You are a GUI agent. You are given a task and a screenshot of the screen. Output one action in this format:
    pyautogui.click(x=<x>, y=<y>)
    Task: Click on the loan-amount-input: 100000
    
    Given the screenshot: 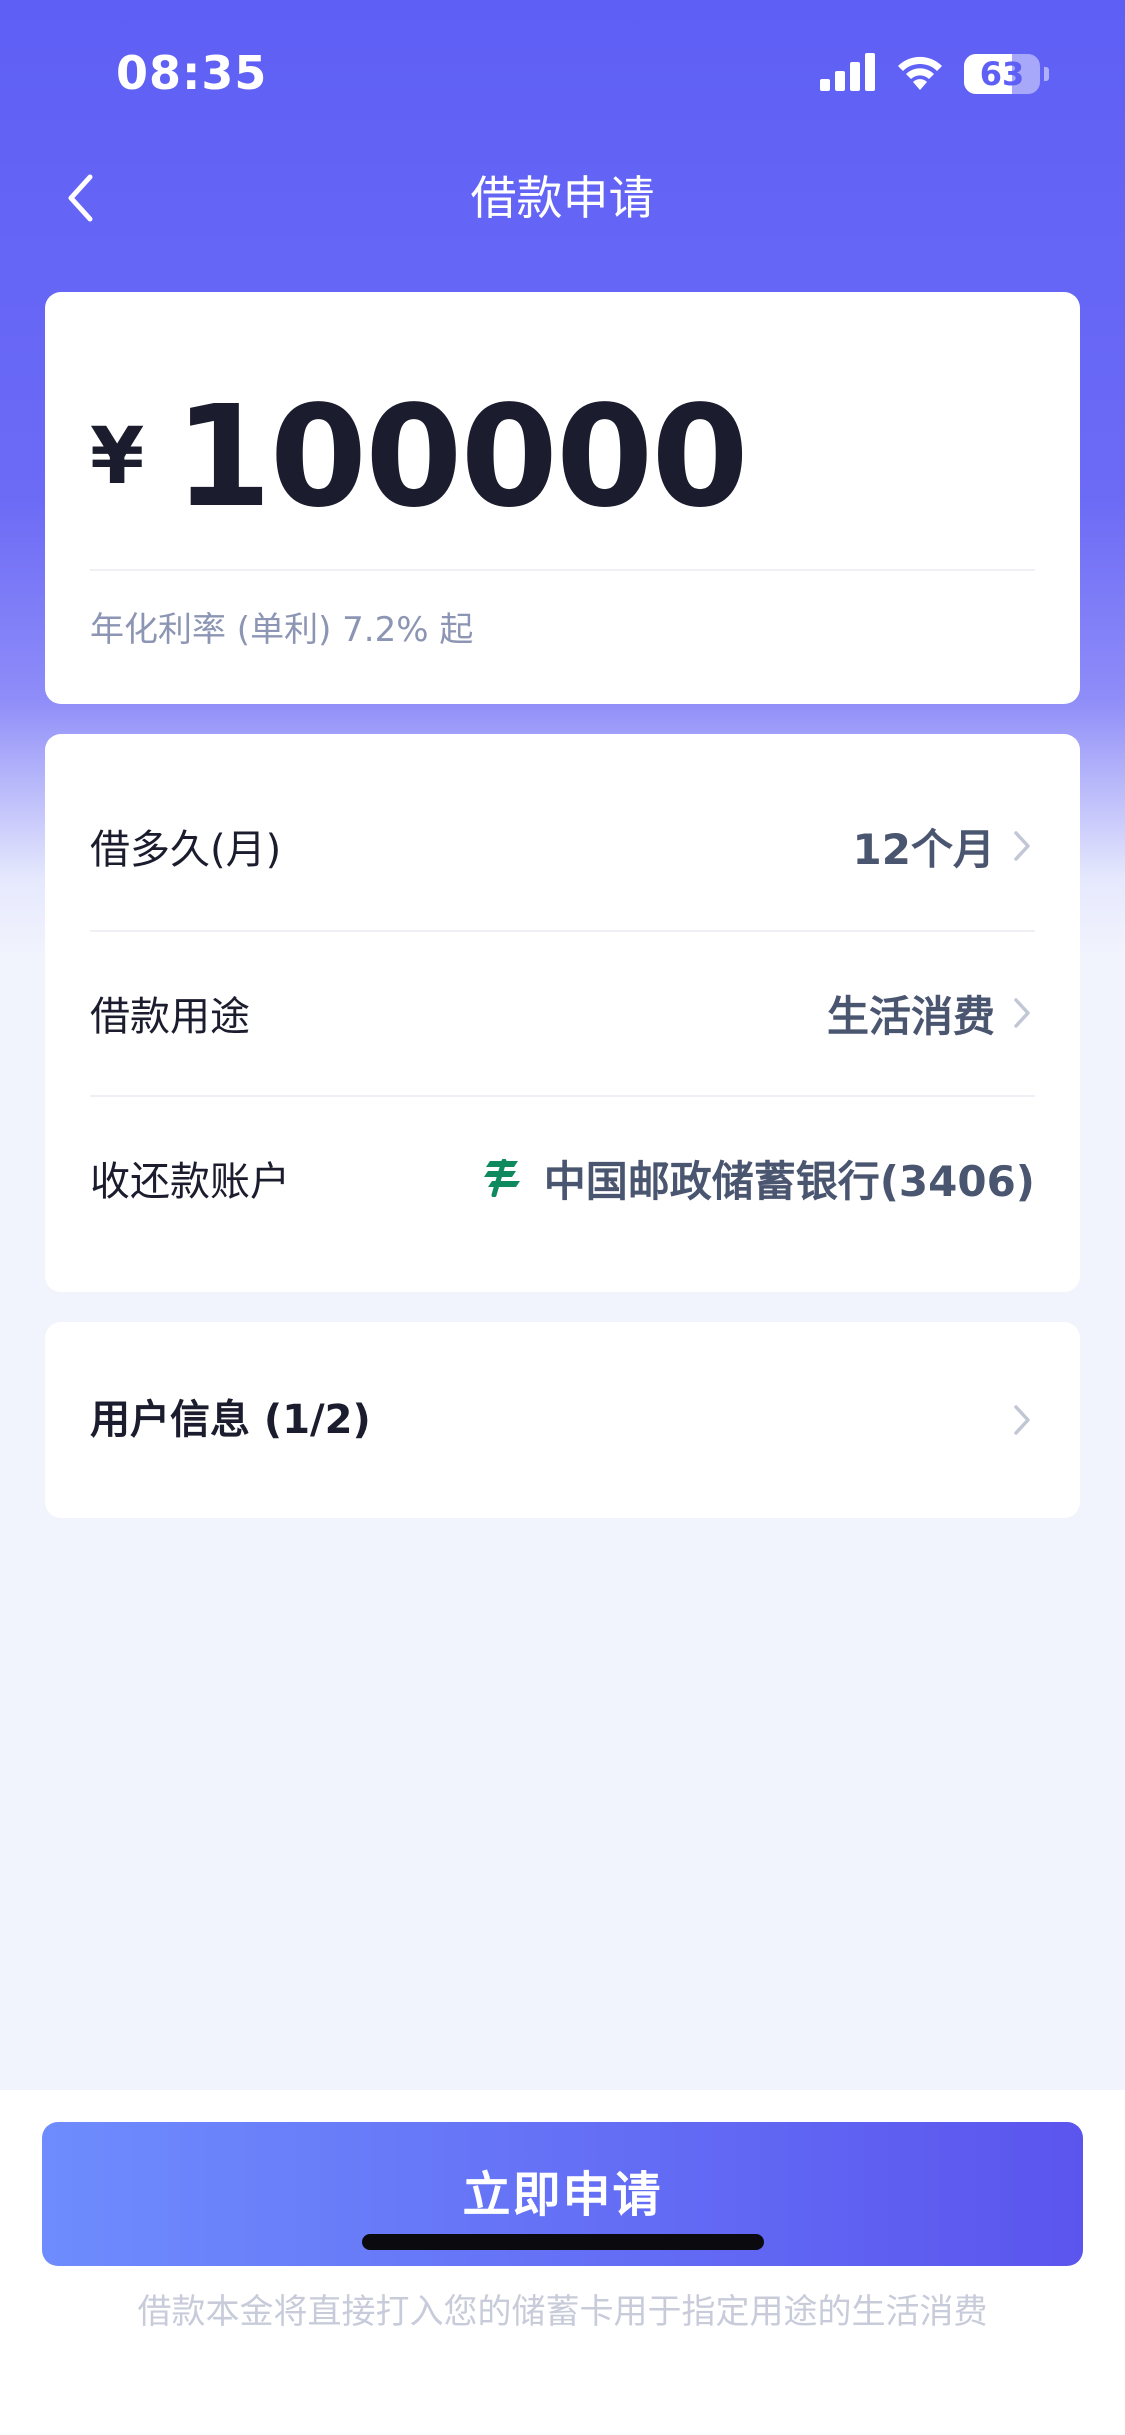 What is the action you would take?
    pyautogui.click(x=461, y=457)
    